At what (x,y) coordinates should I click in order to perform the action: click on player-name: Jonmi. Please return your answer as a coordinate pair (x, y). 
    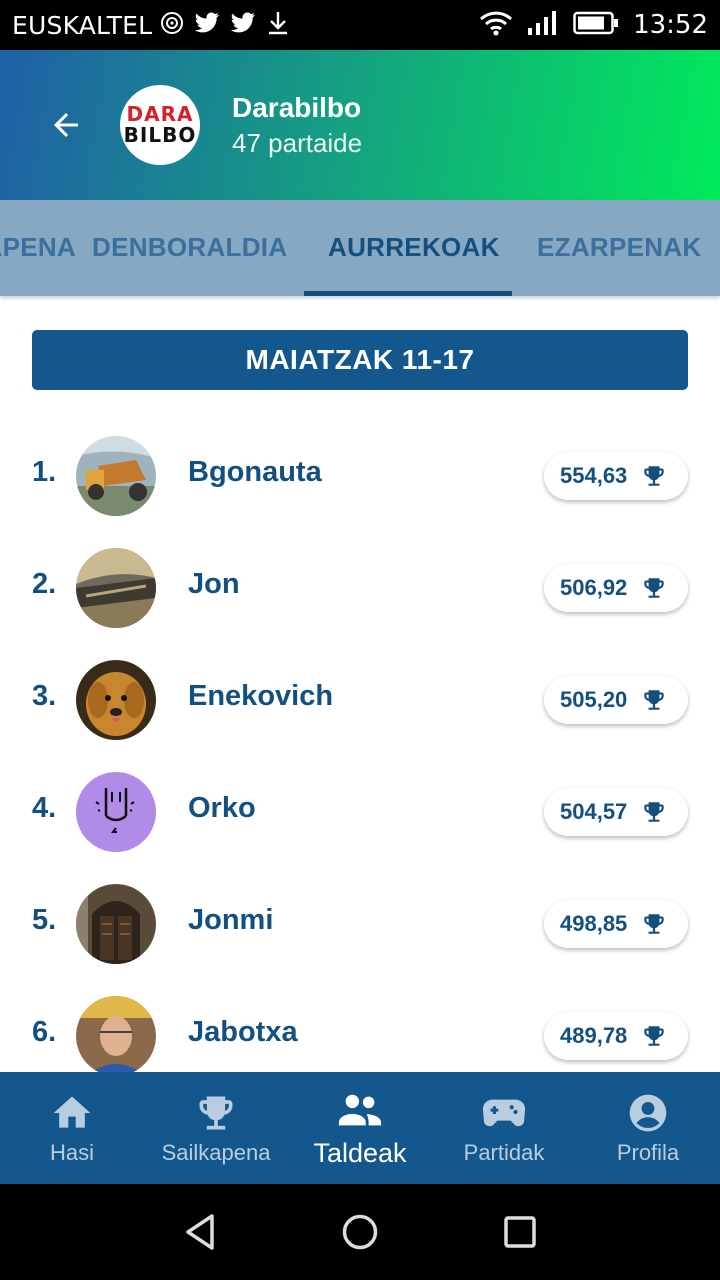
    Looking at the image, I should click on (231, 920).